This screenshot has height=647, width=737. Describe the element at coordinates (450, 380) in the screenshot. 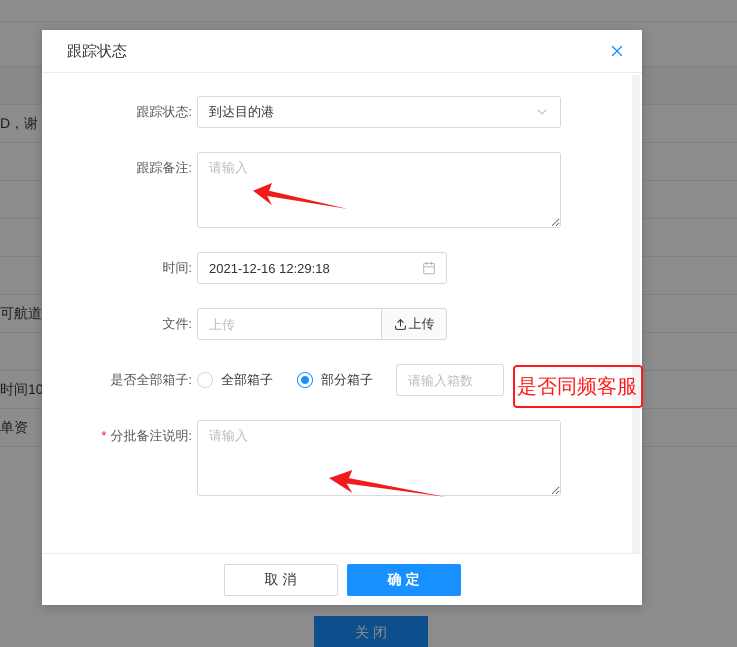

I see `count-field: 请输入箱数` at that location.